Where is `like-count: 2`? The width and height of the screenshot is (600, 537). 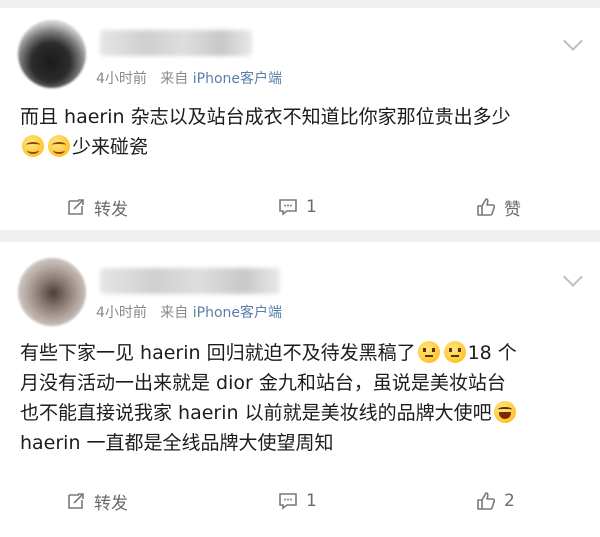 like-count: 2 is located at coordinates (509, 501).